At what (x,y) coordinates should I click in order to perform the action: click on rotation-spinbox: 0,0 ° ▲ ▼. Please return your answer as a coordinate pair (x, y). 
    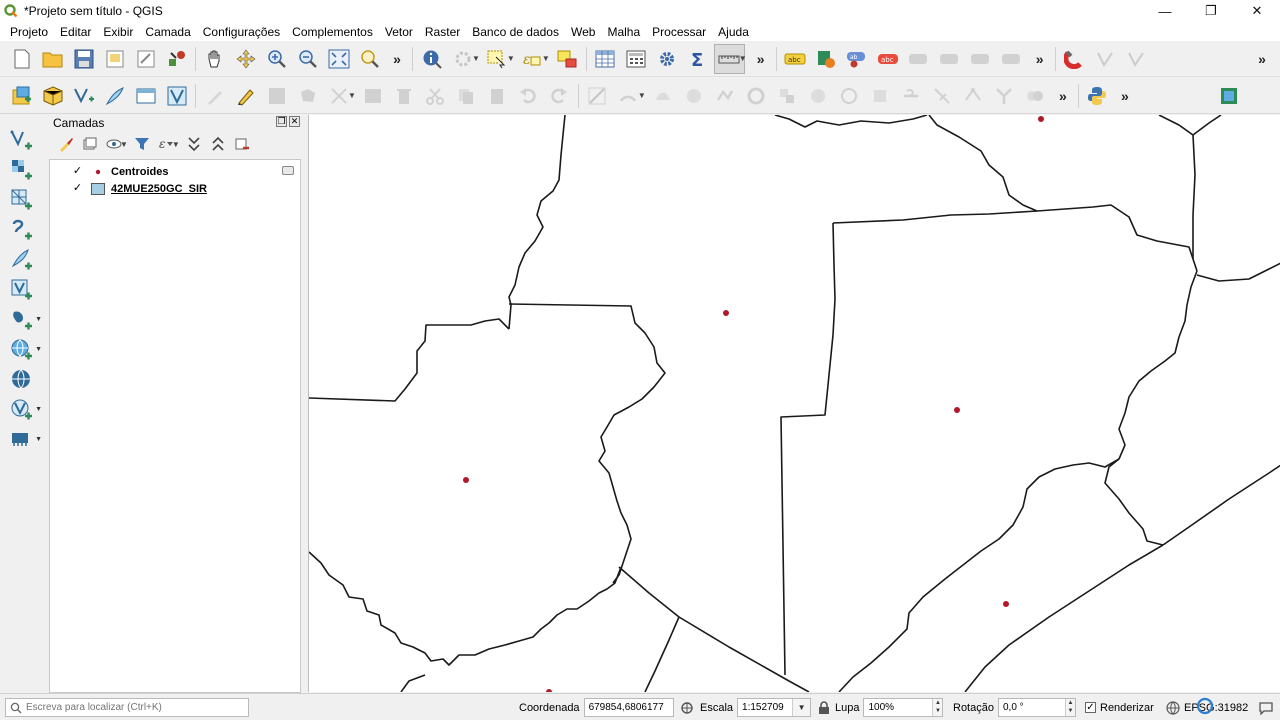
    Looking at the image, I should click on (1036, 707).